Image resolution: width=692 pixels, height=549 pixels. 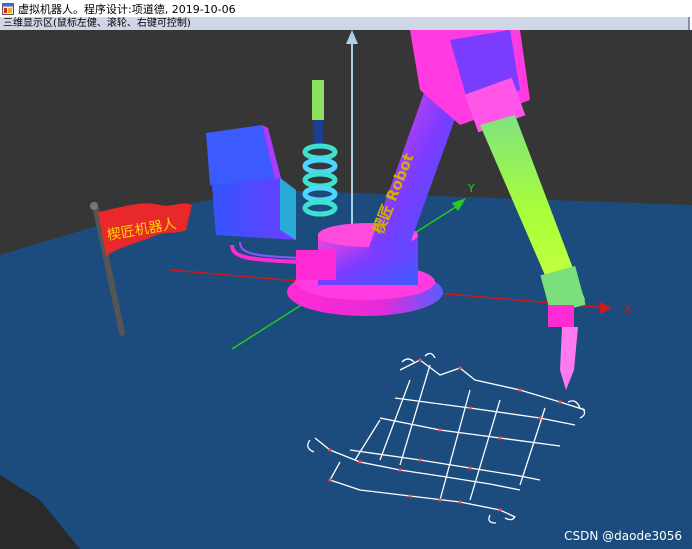 What do you see at coordinates (316, 265) in the screenshot?
I see `robot-base-block` at bounding box center [316, 265].